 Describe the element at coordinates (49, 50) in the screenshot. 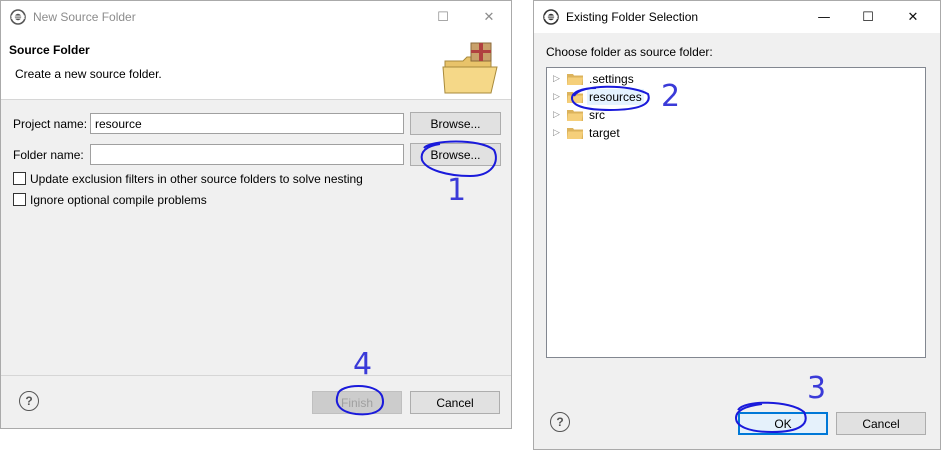

I see `page-title: Source Folder` at that location.